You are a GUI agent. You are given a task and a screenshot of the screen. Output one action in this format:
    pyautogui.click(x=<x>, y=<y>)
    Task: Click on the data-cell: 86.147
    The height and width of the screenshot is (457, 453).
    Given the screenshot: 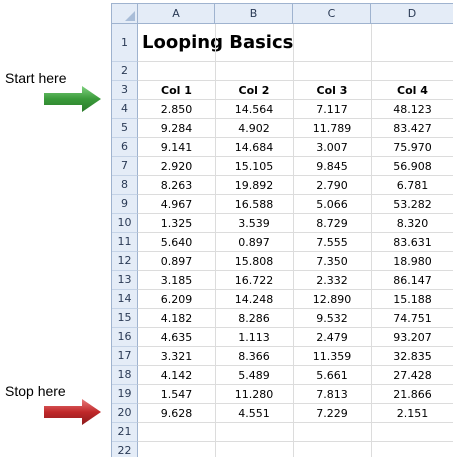 What is the action you would take?
    pyautogui.click(x=412, y=280)
    